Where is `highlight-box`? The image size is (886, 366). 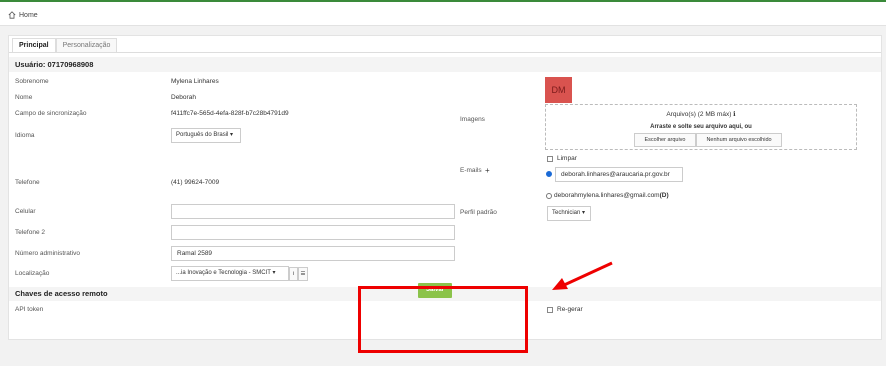 highlight-box is located at coordinates (443, 319).